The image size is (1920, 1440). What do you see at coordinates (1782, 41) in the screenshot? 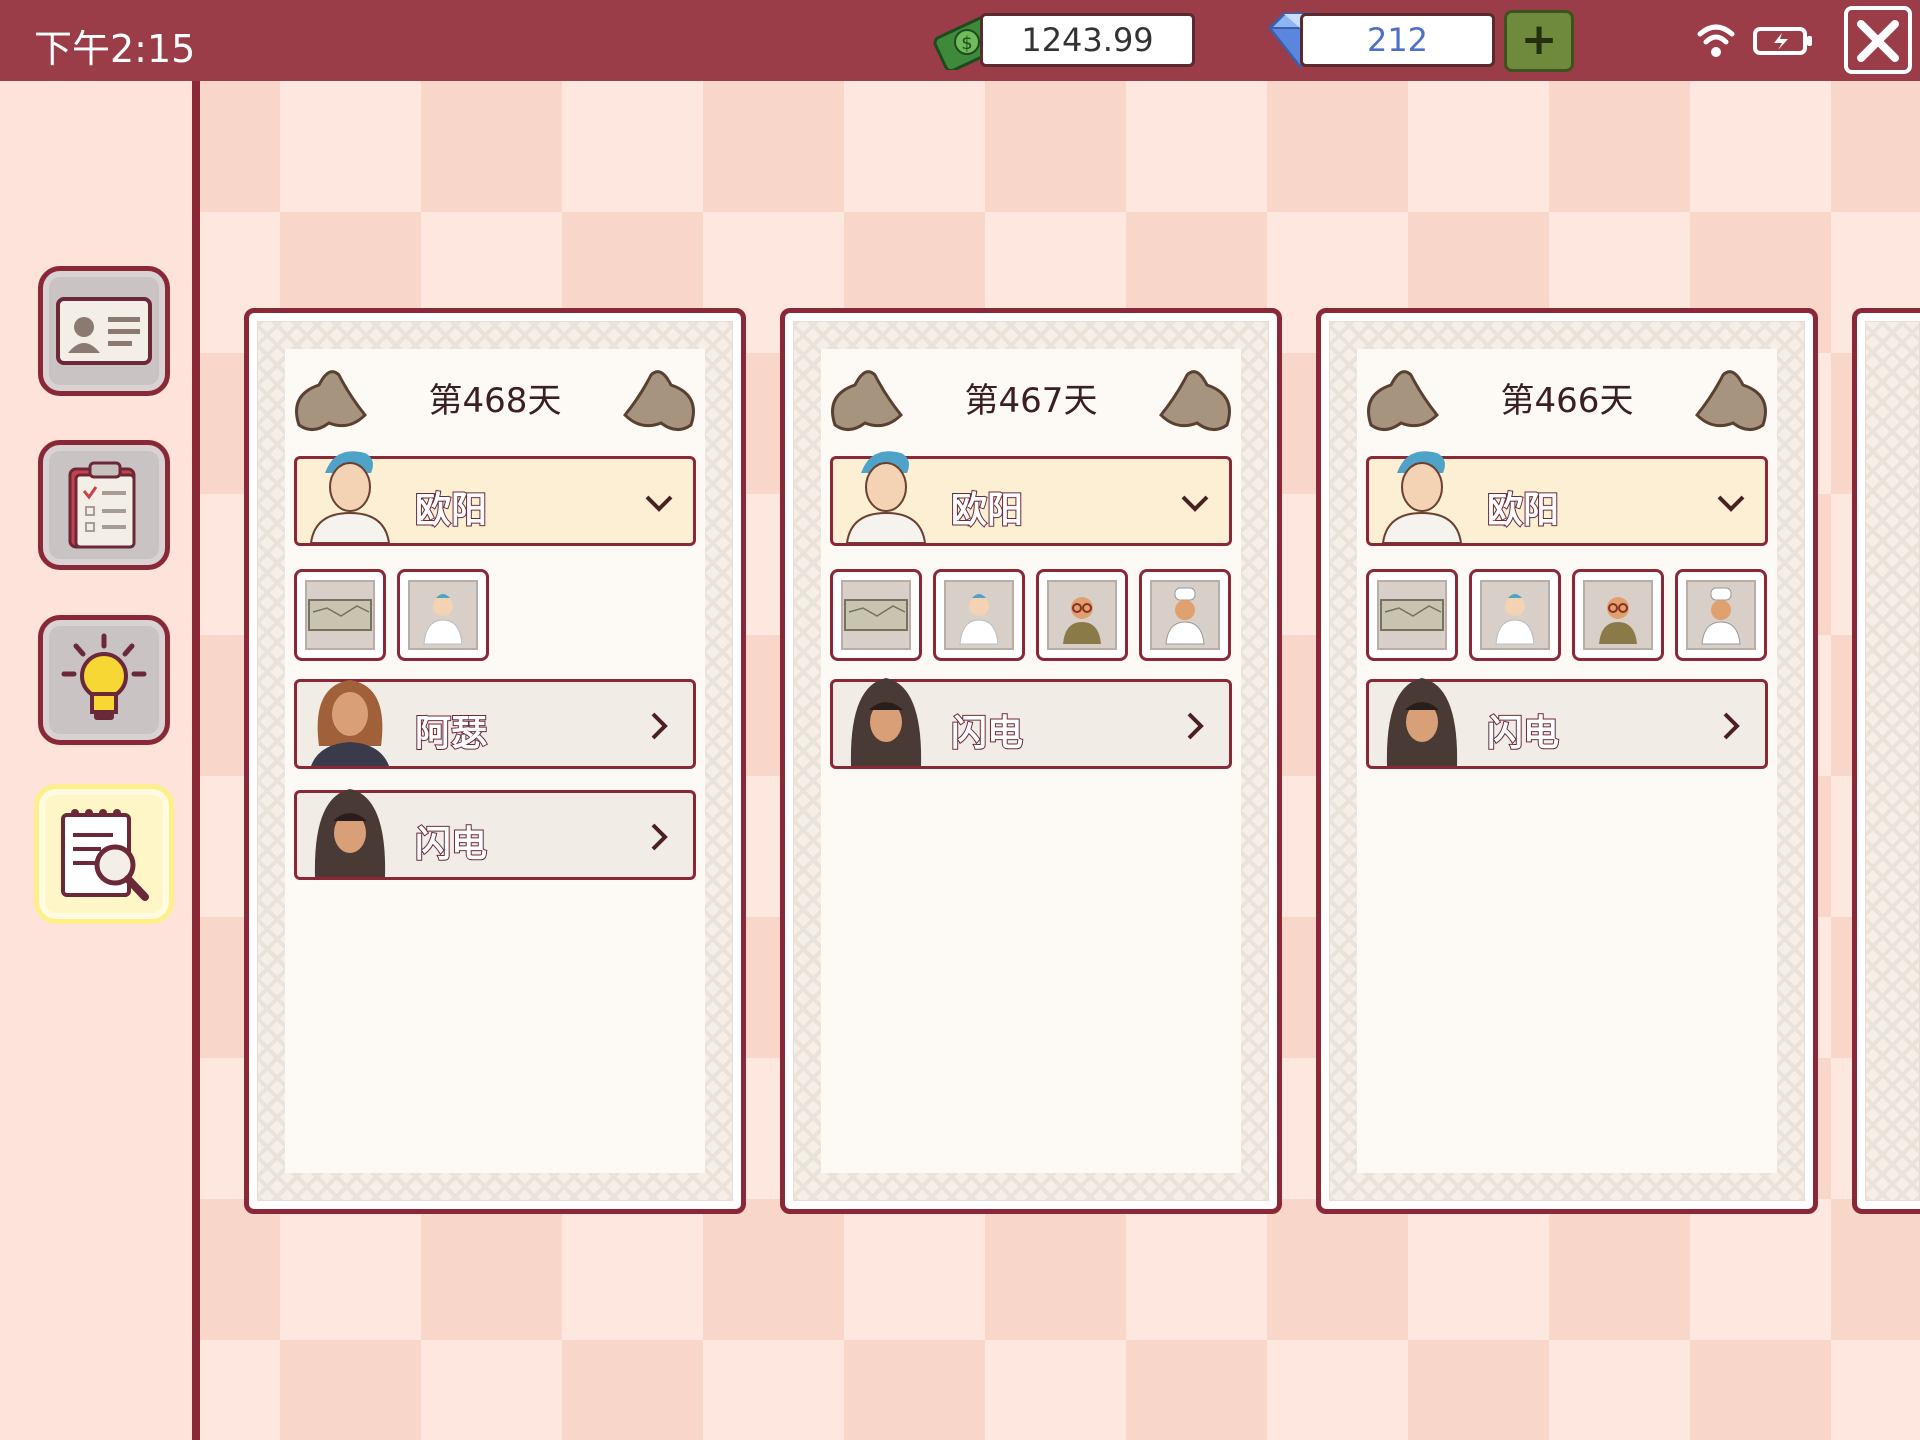
I see `battery-icon` at bounding box center [1782, 41].